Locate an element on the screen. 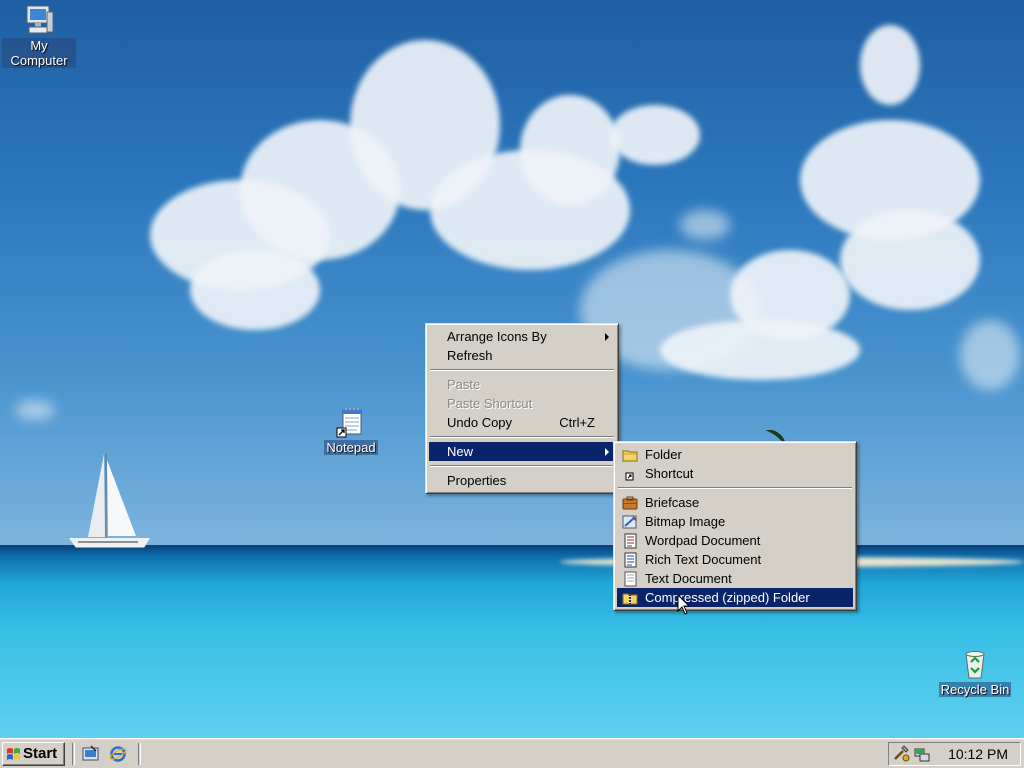 This screenshot has height=768, width=1024. menu-item-label: Shortcut is located at coordinates (669, 473).